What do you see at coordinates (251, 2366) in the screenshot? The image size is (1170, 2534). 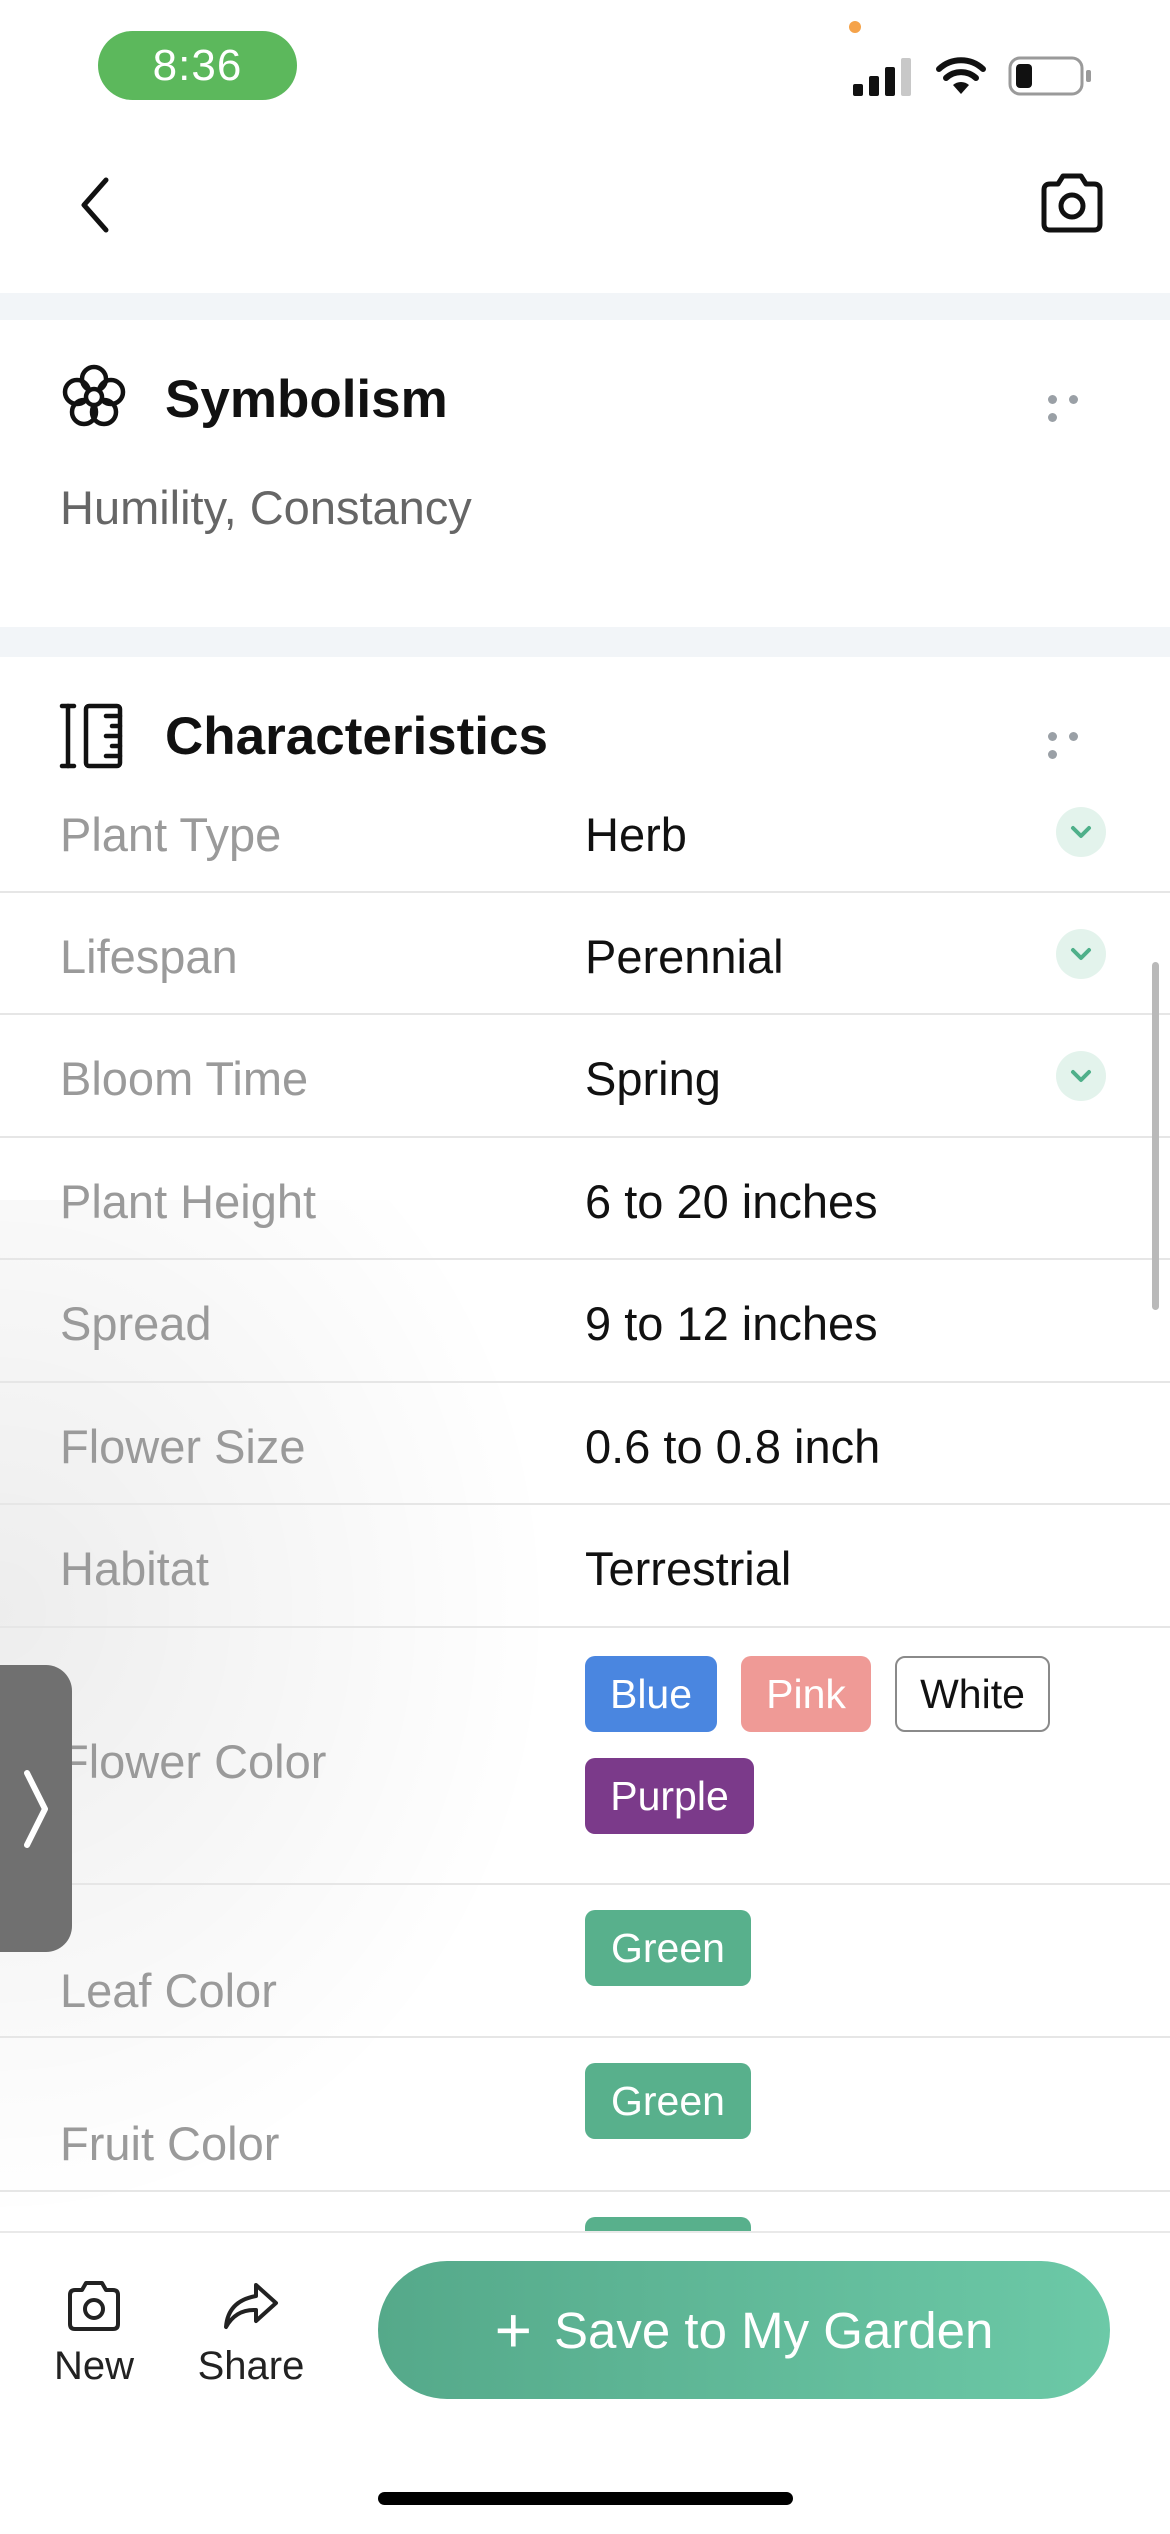 I see `share-label: Share` at bounding box center [251, 2366].